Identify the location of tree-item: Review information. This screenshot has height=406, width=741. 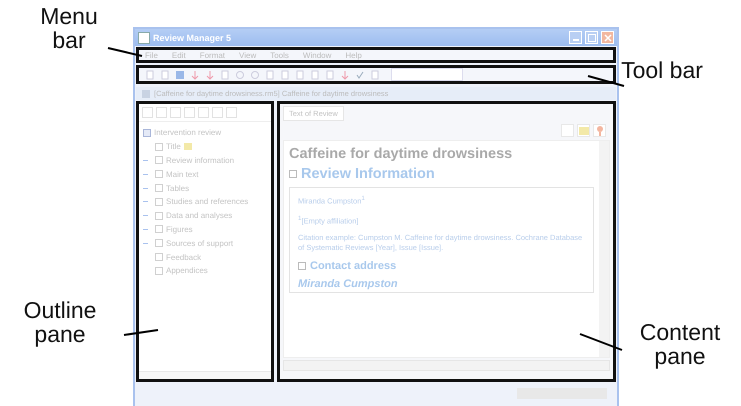
(200, 160).